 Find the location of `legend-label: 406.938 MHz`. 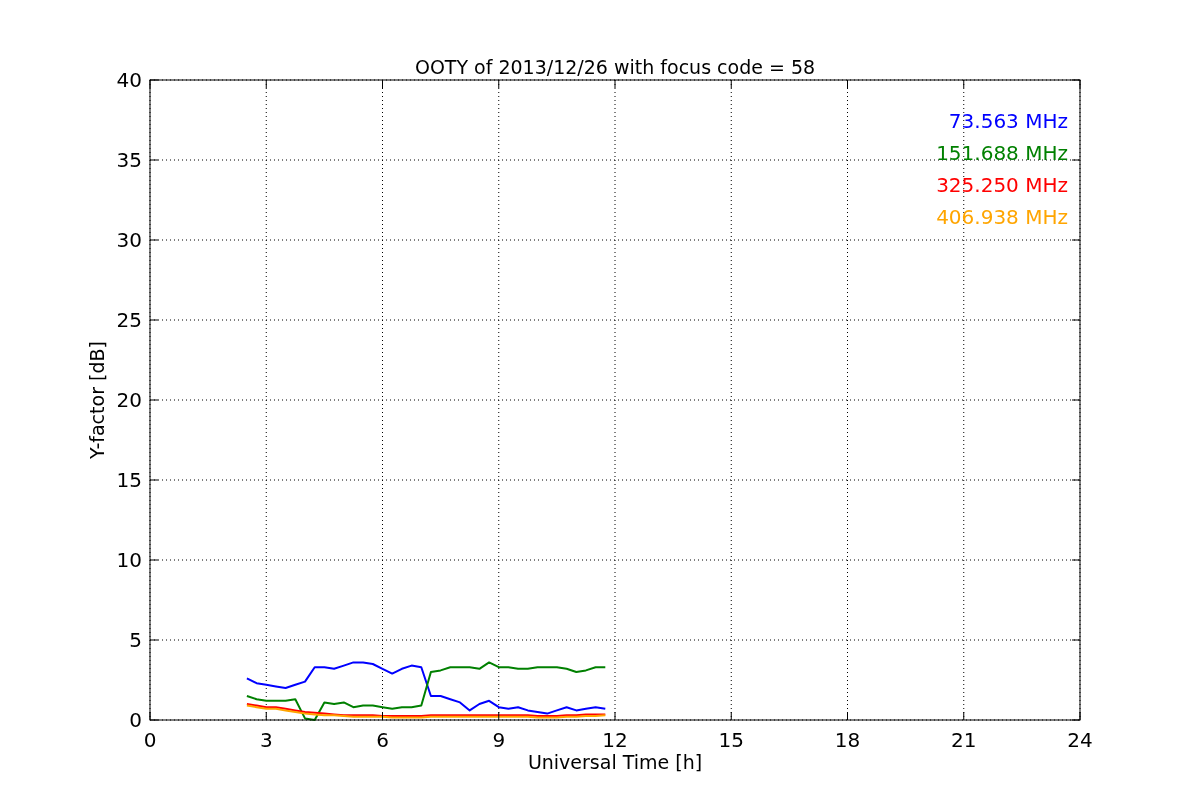

legend-label: 406.938 MHz is located at coordinates (1002, 217).